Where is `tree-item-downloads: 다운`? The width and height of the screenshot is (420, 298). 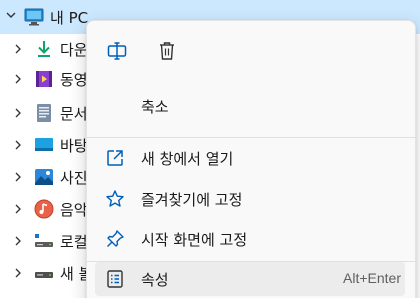 tree-item-downloads: 다운 is located at coordinates (50, 49).